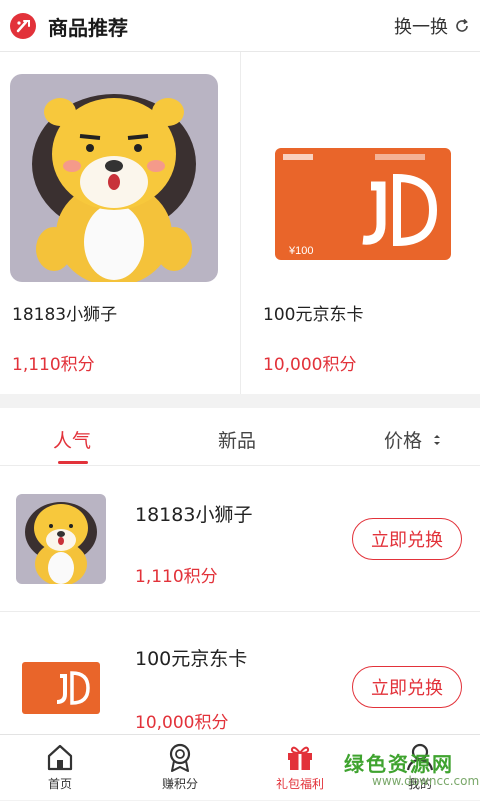 This screenshot has height=801, width=480. Describe the element at coordinates (299, 784) in the screenshot. I see `nav-label: 礼包福利` at that location.